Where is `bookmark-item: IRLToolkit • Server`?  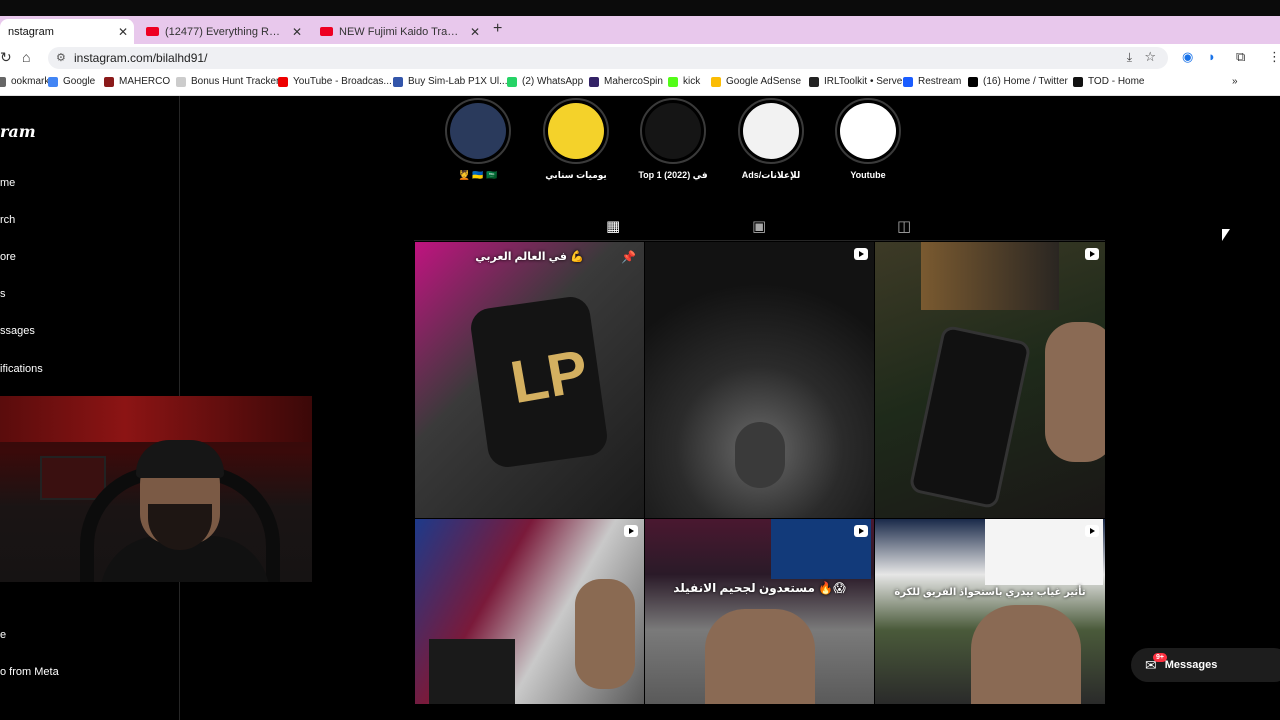
bookmark-item: IRLToolkit • Server is located at coordinates (857, 81).